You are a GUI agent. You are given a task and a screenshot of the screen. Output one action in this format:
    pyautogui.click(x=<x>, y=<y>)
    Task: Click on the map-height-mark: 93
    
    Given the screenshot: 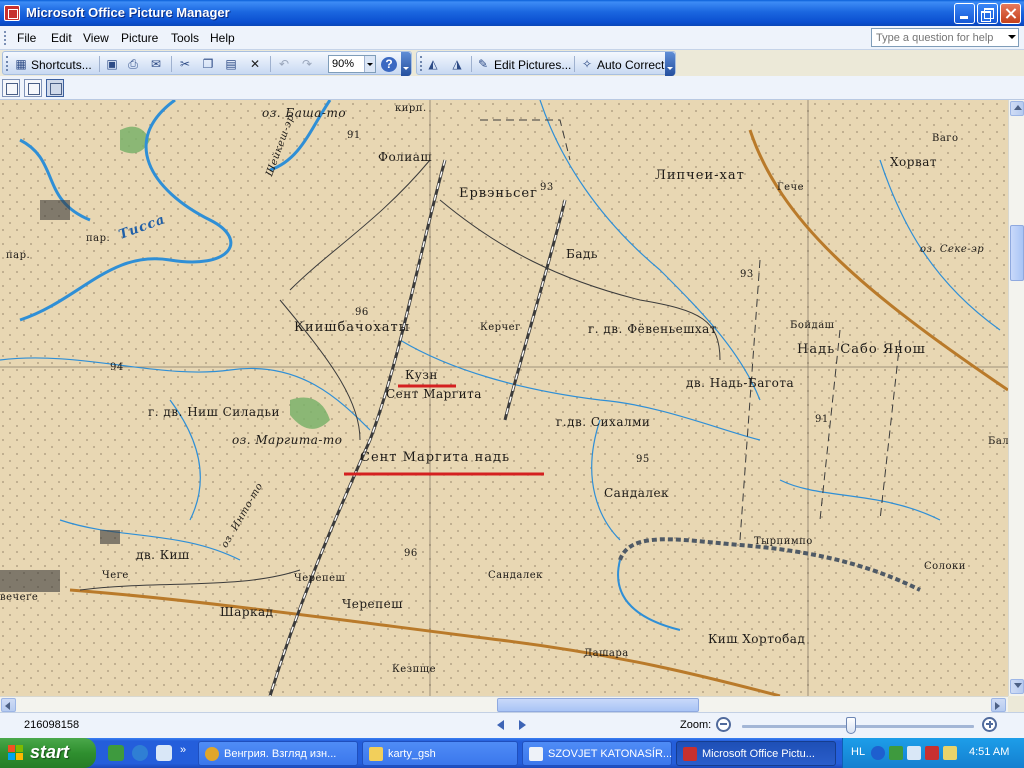 What is the action you would take?
    pyautogui.click(x=747, y=274)
    